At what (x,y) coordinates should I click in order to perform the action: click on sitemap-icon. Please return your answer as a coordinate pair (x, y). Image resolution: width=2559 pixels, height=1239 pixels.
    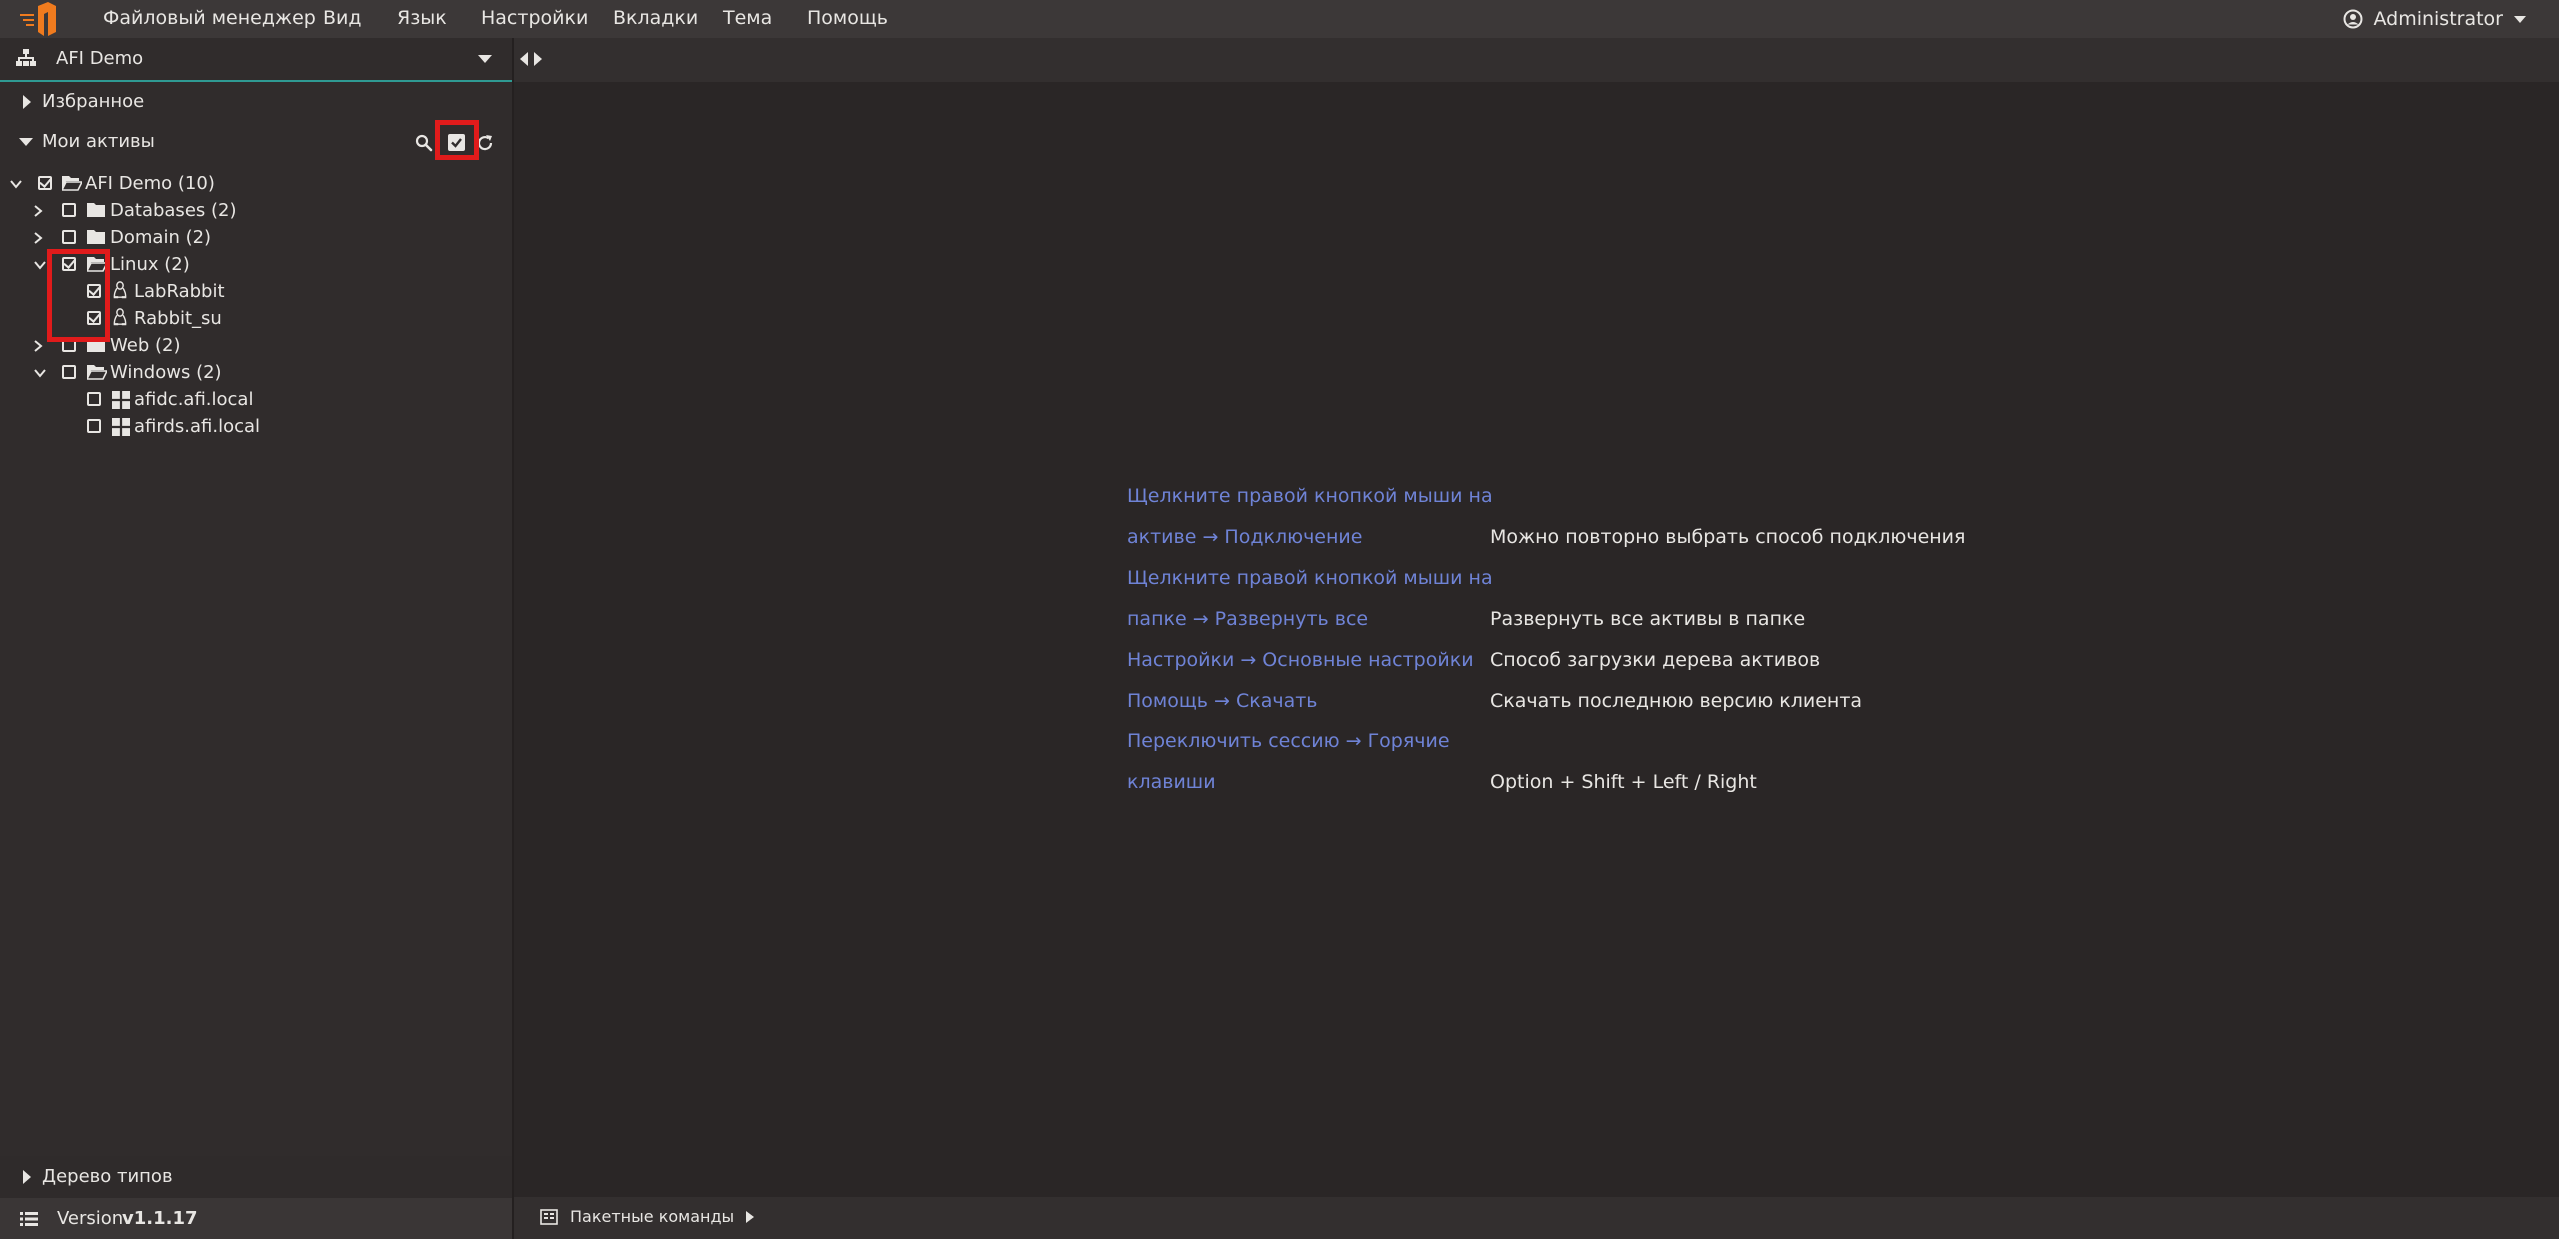
    Looking at the image, I should click on (26, 57).